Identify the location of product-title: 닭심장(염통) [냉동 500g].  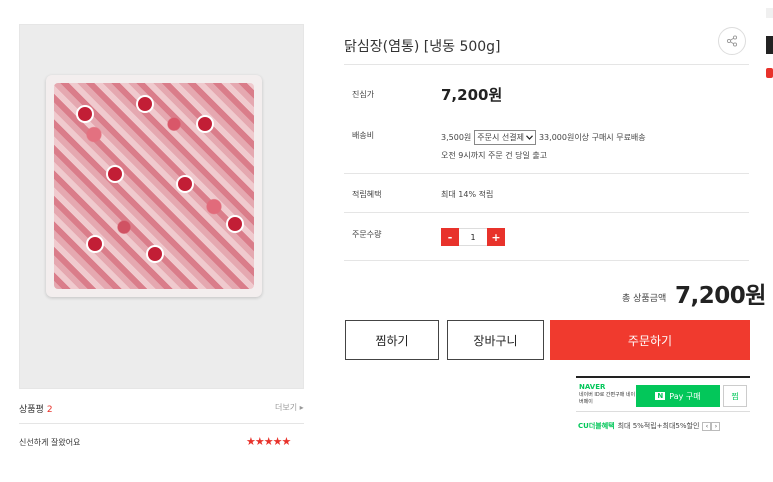
(422, 47).